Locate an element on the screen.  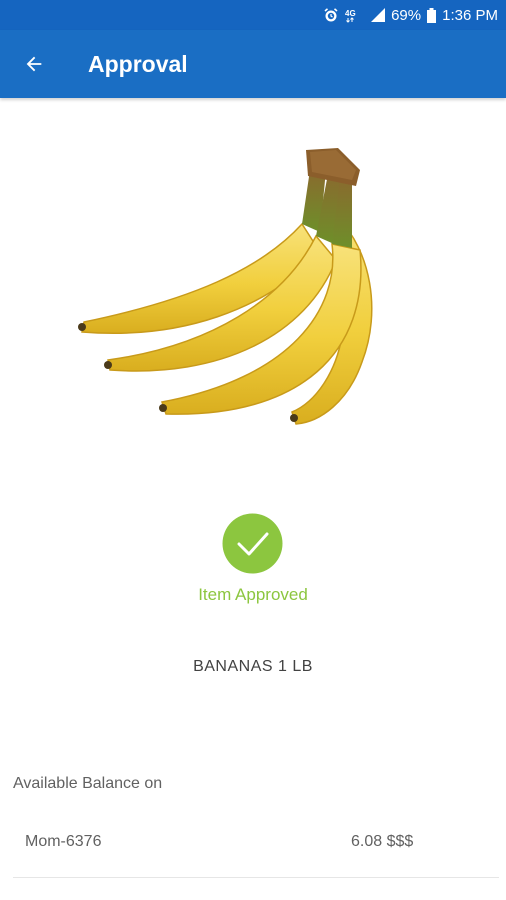
alarm-icon is located at coordinates (331, 15).